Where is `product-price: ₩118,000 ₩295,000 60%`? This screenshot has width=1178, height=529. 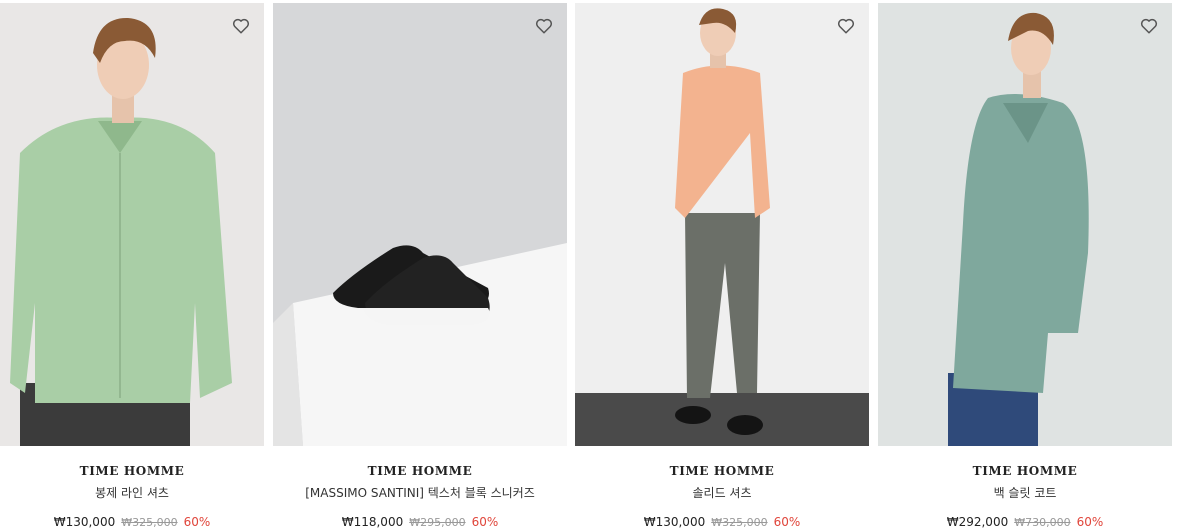 product-price: ₩118,000 ₩295,000 60% is located at coordinates (420, 522).